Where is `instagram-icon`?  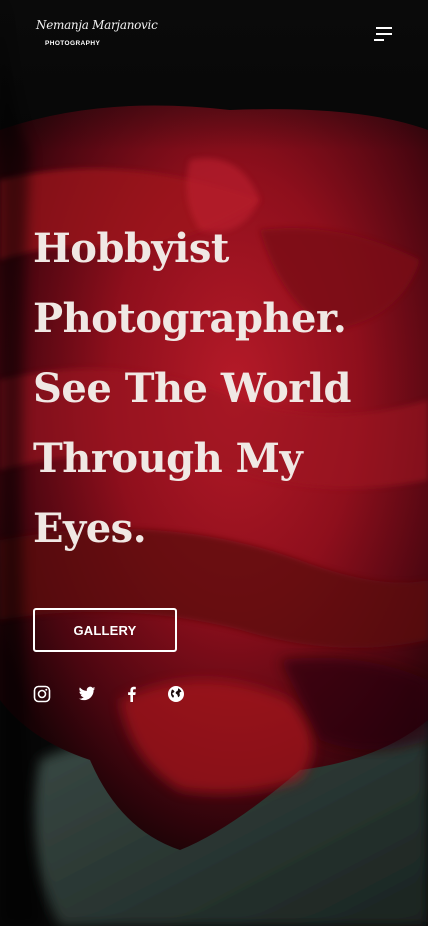
instagram-icon is located at coordinates (42, 694).